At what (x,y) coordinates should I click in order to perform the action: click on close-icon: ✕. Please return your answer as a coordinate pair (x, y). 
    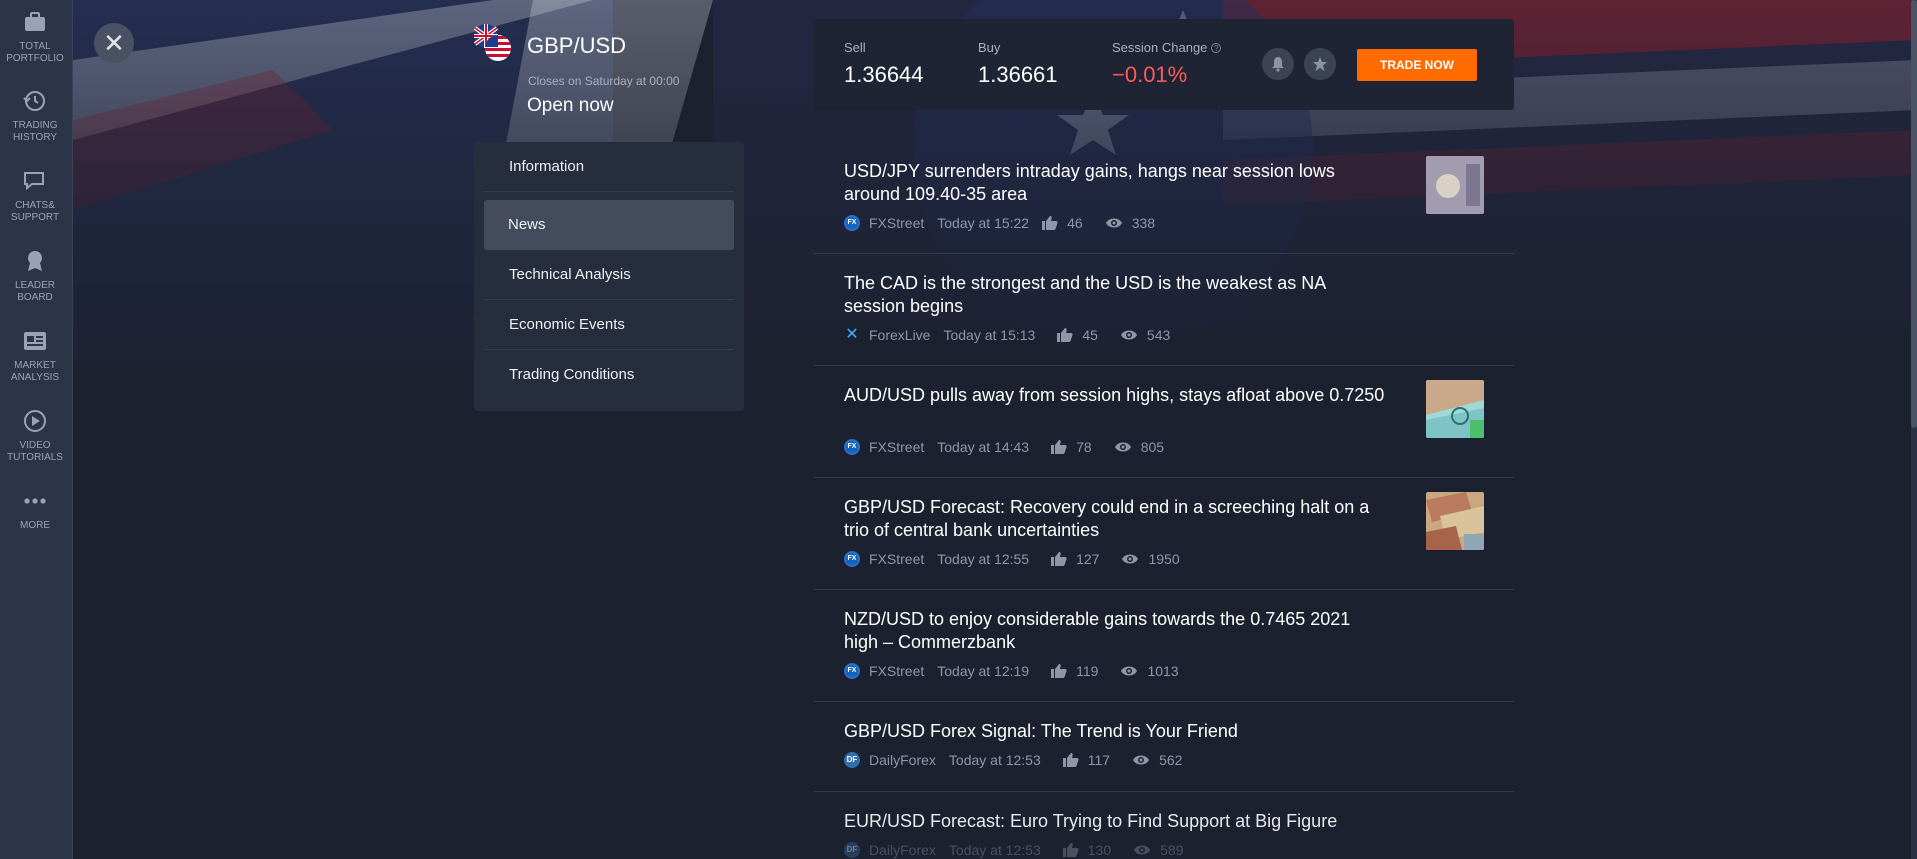
    Looking at the image, I should click on (114, 43).